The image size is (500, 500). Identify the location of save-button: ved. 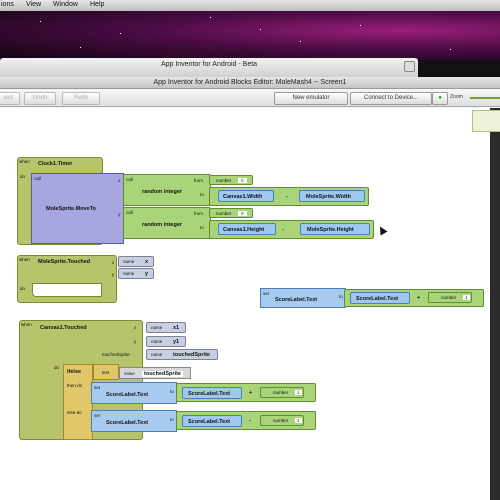
(10, 98).